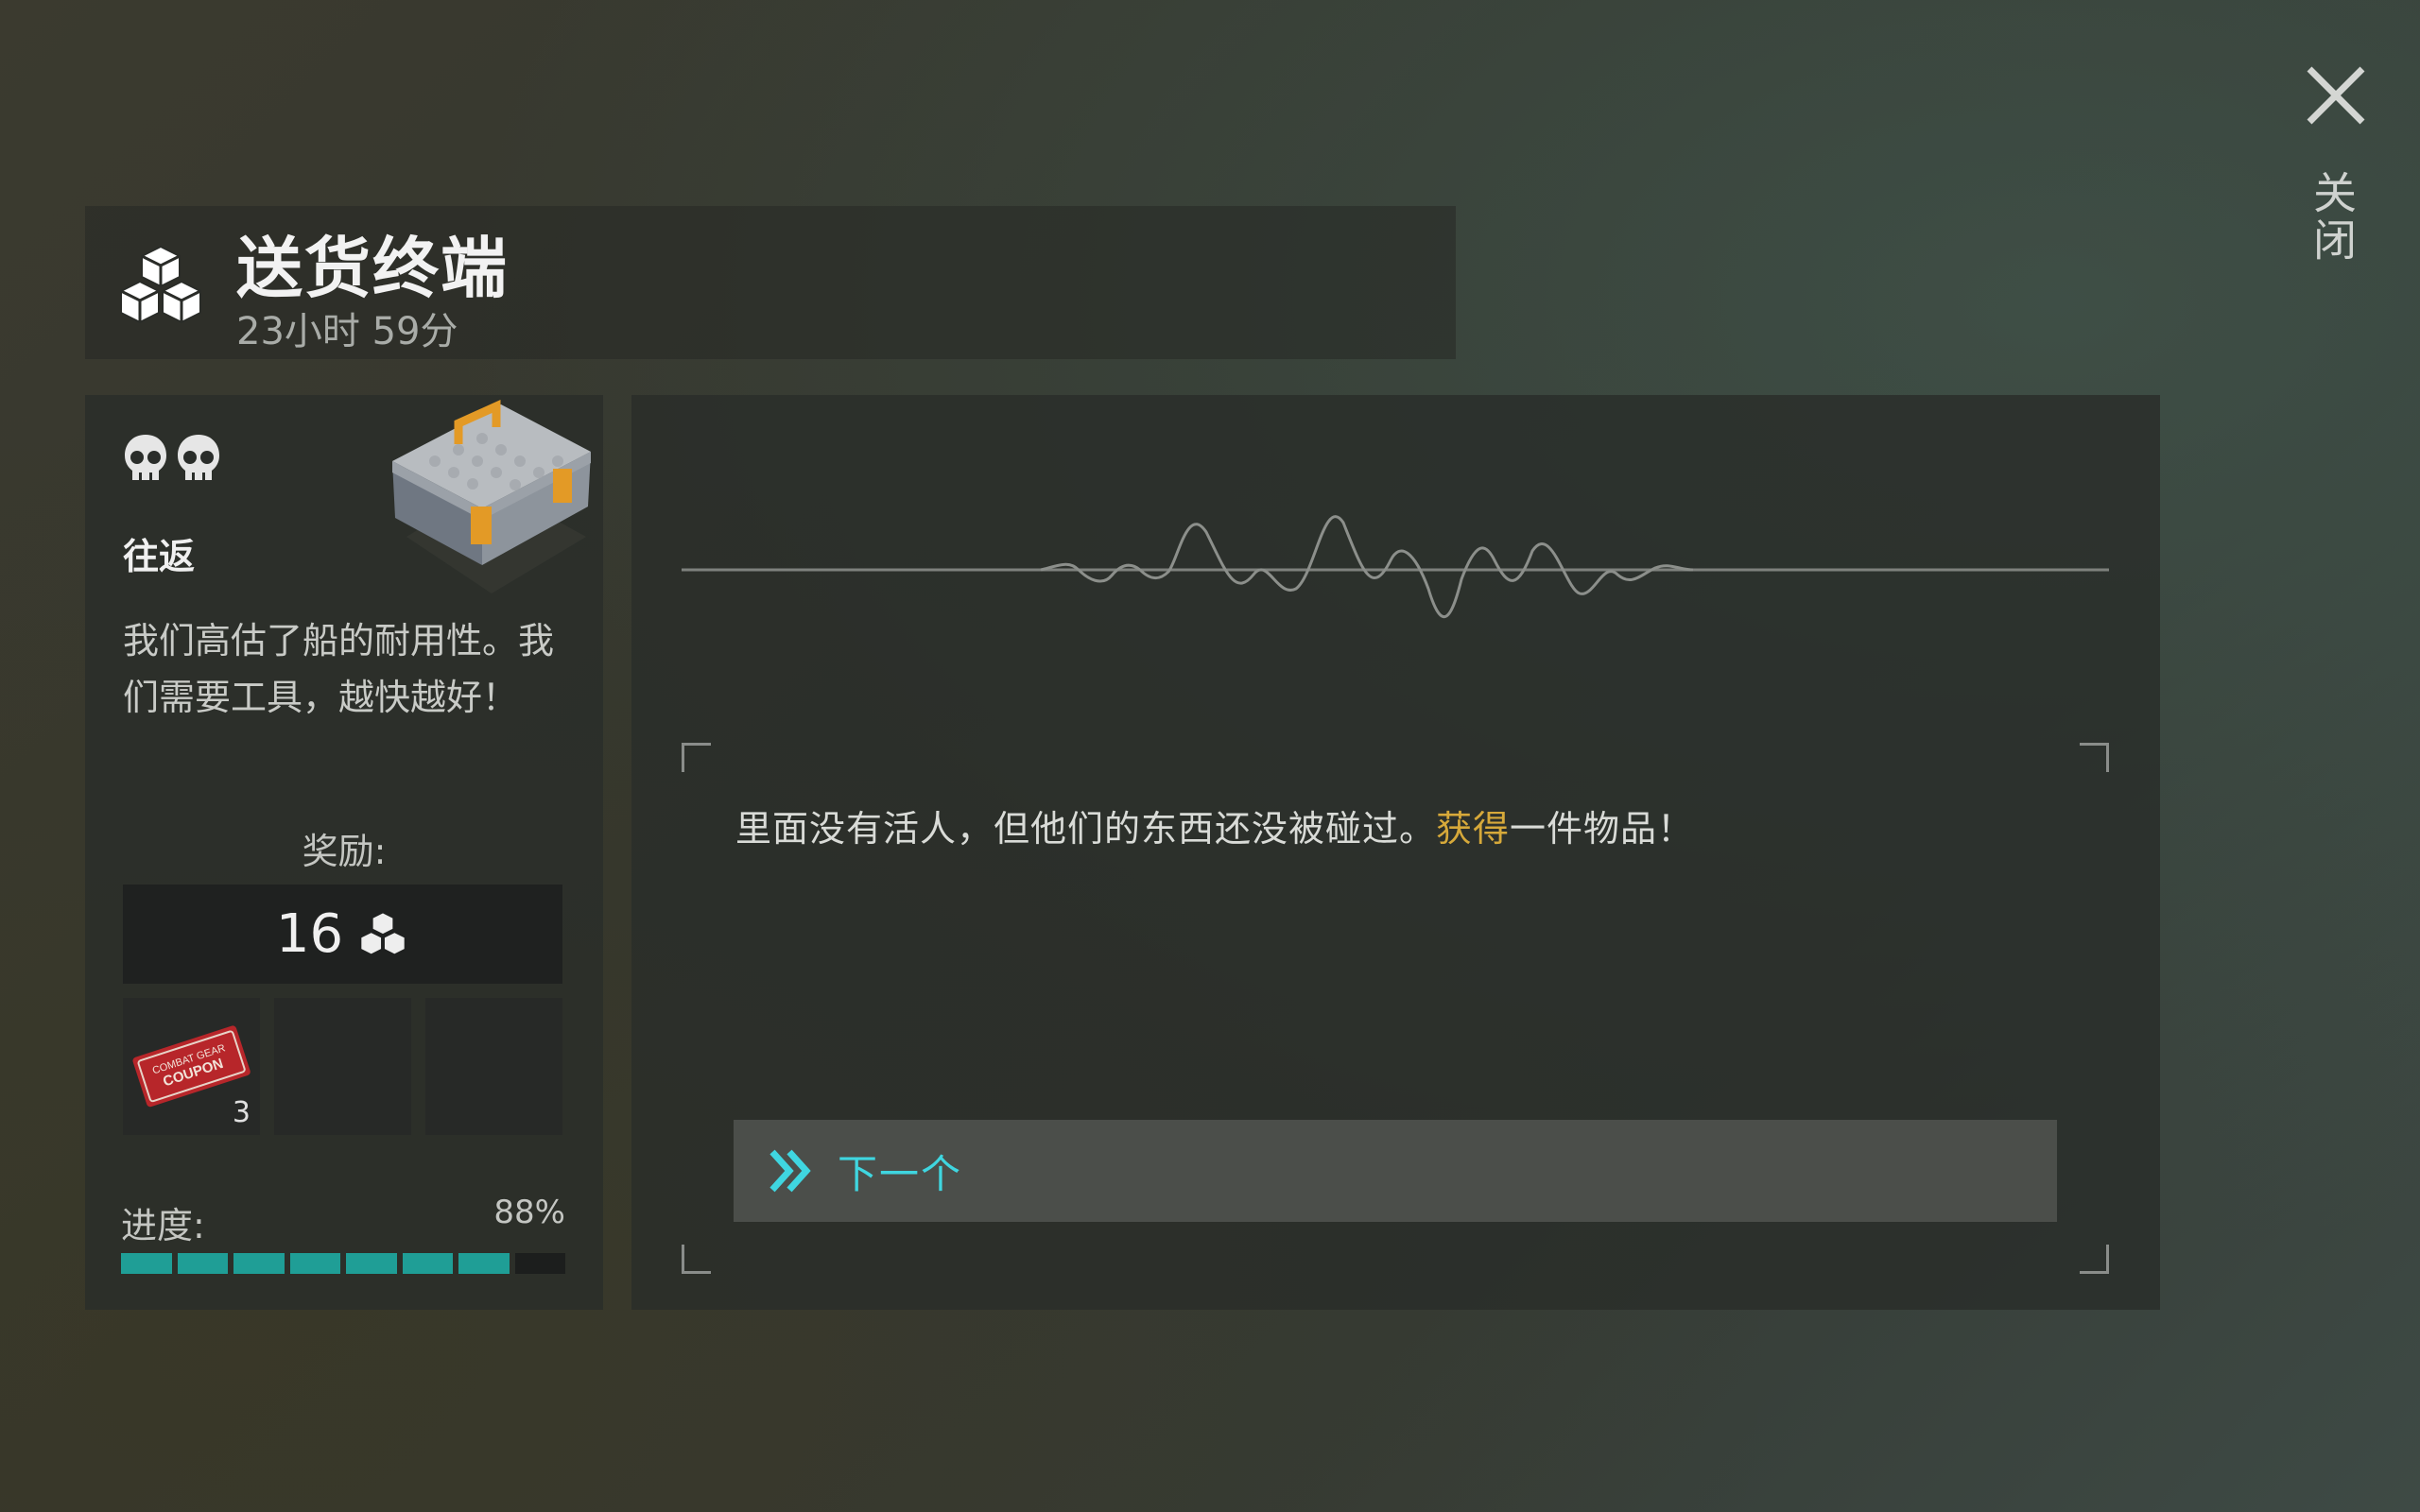 Image resolution: width=2420 pixels, height=1512 pixels. What do you see at coordinates (900, 1174) in the screenshot?
I see `next-button-label: 下一个` at bounding box center [900, 1174].